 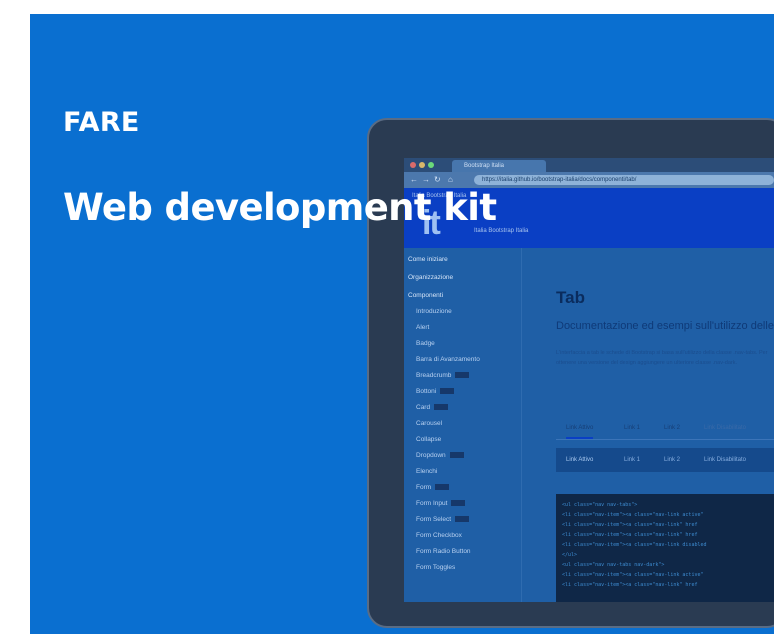 I want to click on sidebar-item-label: Introduzione, so click(x=434, y=311).